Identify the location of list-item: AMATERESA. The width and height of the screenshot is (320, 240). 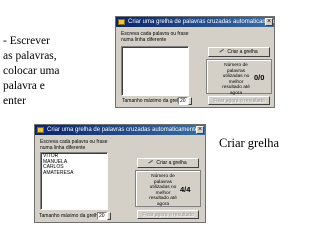
(58, 172).